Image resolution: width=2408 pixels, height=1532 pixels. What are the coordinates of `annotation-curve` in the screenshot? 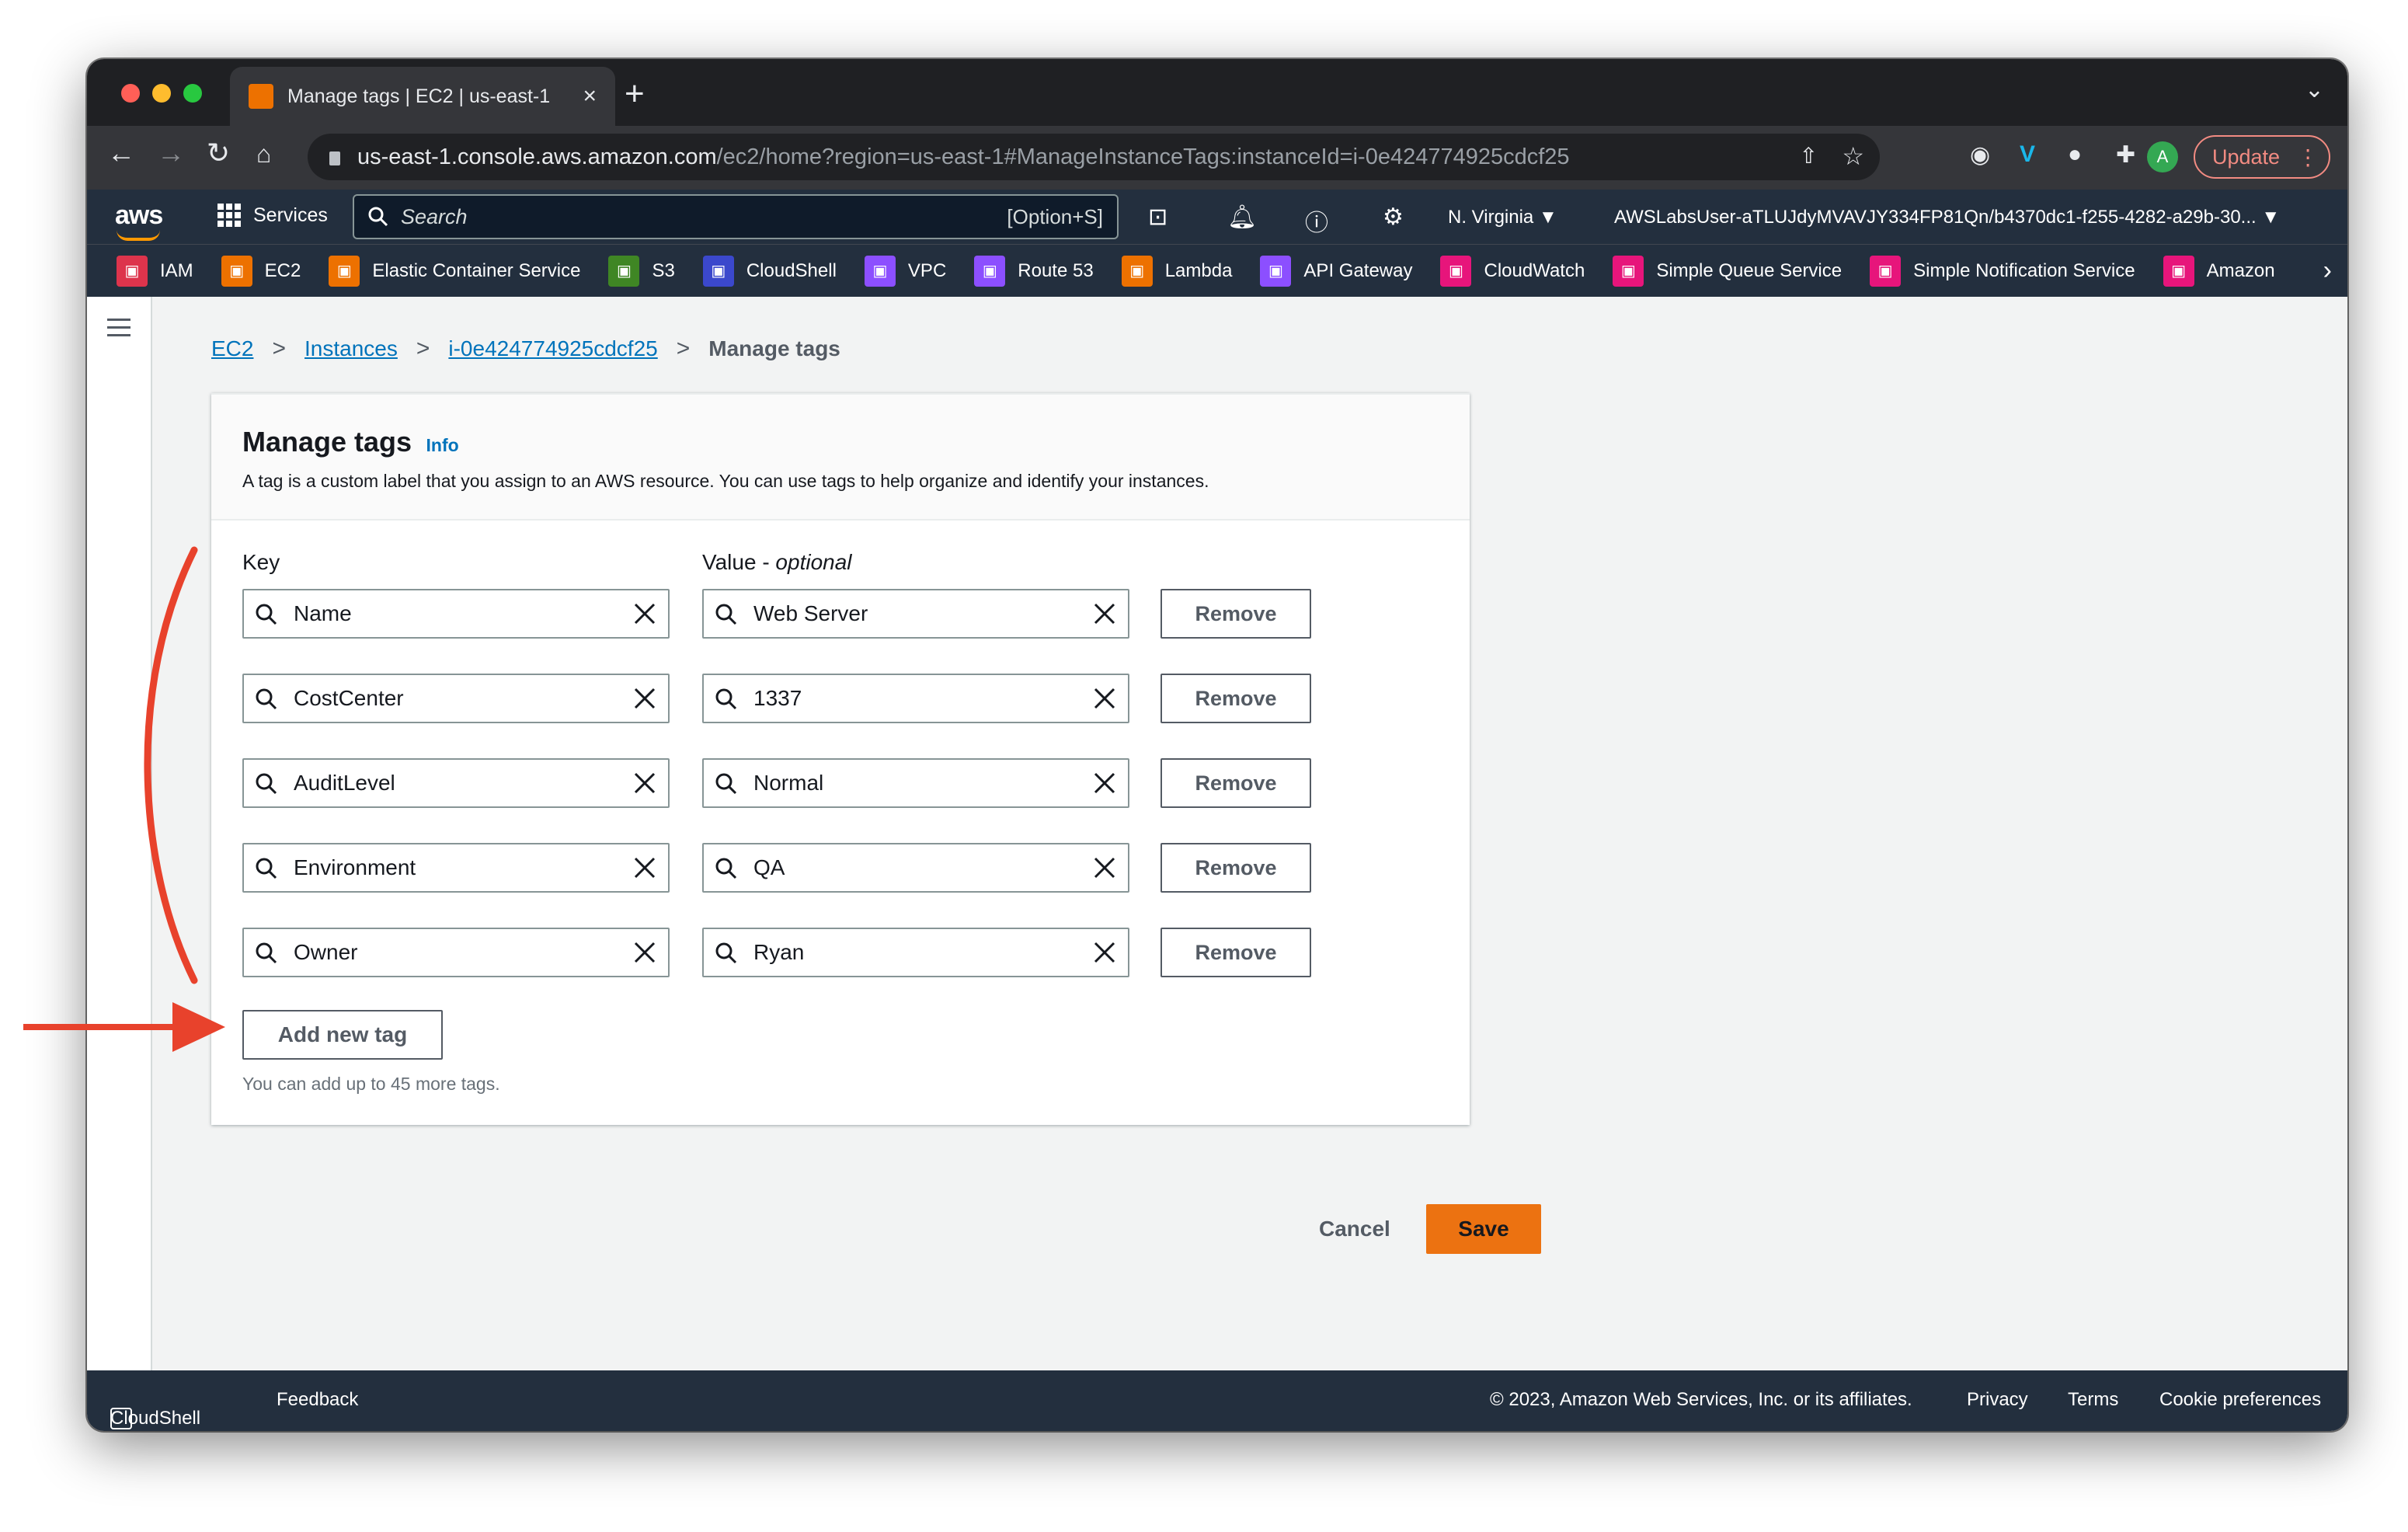 It's located at (171, 765).